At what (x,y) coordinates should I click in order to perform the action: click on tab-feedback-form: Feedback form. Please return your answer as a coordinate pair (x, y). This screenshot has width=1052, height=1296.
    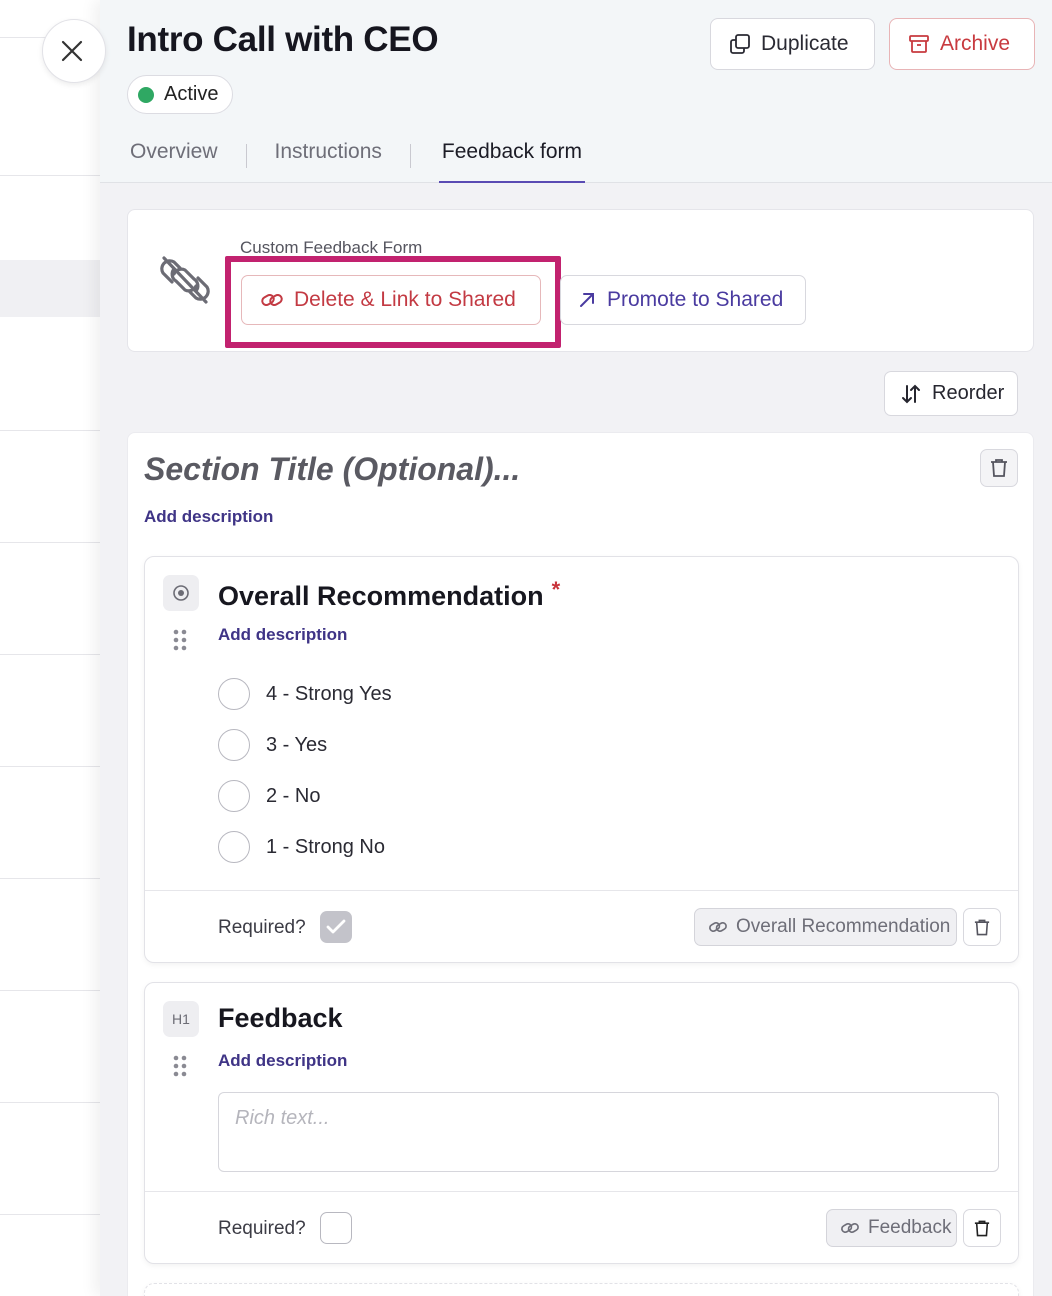
    Looking at the image, I should click on (511, 156).